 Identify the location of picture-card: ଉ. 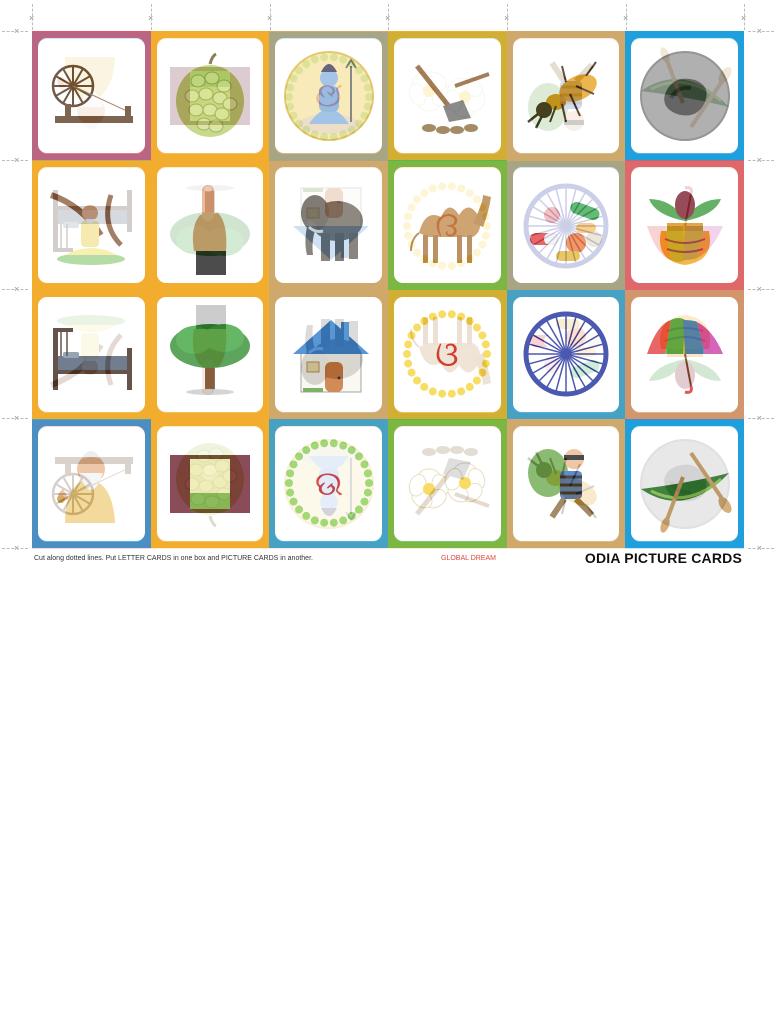
(328, 483).